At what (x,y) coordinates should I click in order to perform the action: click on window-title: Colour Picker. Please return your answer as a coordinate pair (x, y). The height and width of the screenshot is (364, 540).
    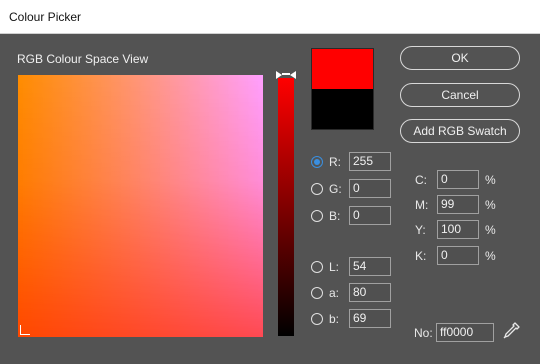
    Looking at the image, I should click on (45, 17).